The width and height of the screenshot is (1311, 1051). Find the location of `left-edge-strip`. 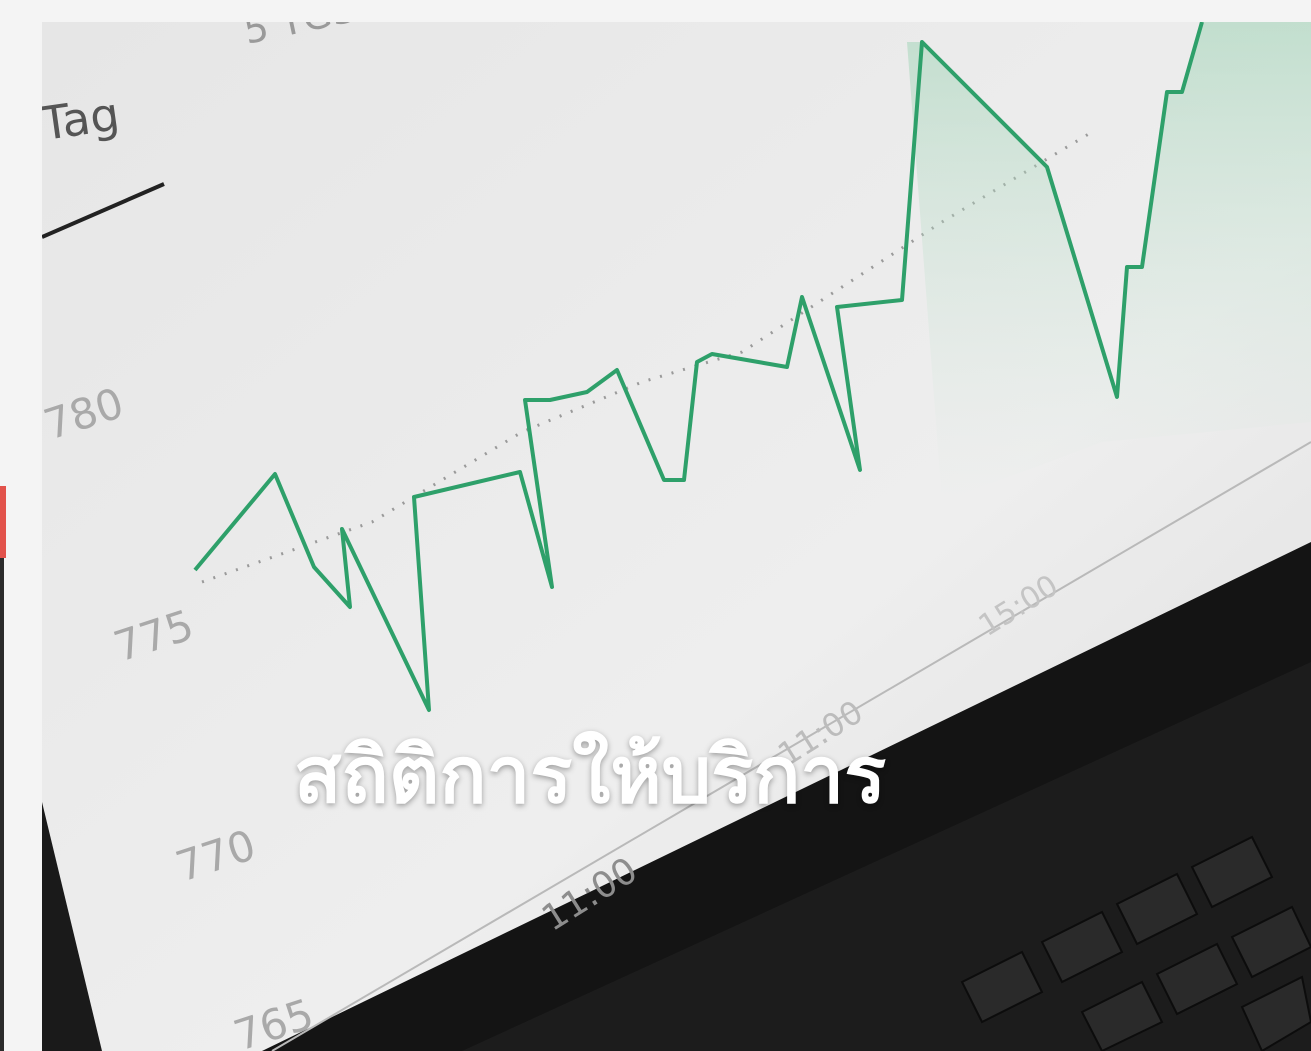

left-edge-strip is located at coordinates (2, 804).